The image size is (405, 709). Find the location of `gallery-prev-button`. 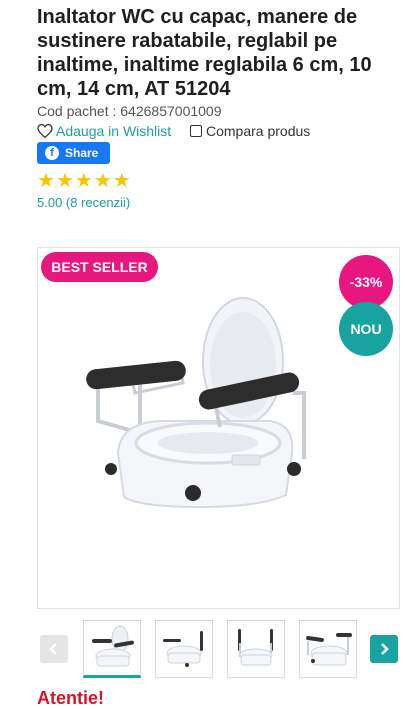

gallery-prev-button is located at coordinates (54, 649).